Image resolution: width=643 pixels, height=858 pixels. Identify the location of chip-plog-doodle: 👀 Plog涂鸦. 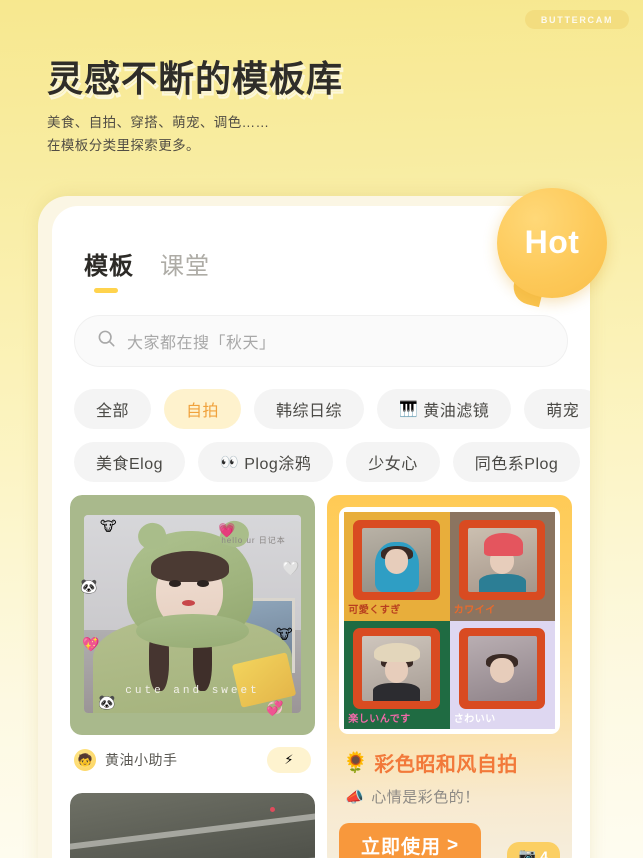
(266, 462).